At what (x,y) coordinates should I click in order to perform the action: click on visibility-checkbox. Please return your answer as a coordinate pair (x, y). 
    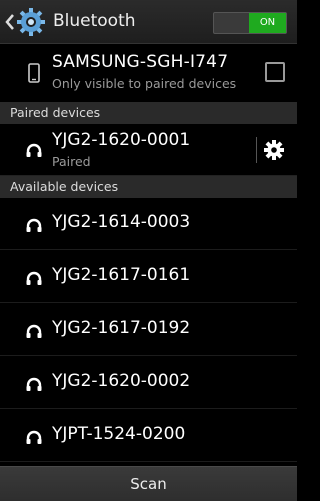
    Looking at the image, I should click on (275, 72).